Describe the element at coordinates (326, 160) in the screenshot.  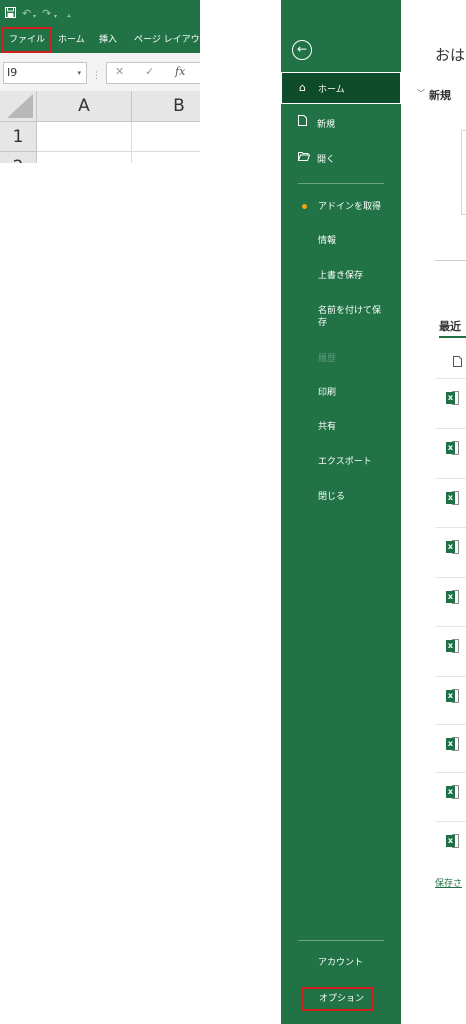
I see `nav-item-label: 開く` at that location.